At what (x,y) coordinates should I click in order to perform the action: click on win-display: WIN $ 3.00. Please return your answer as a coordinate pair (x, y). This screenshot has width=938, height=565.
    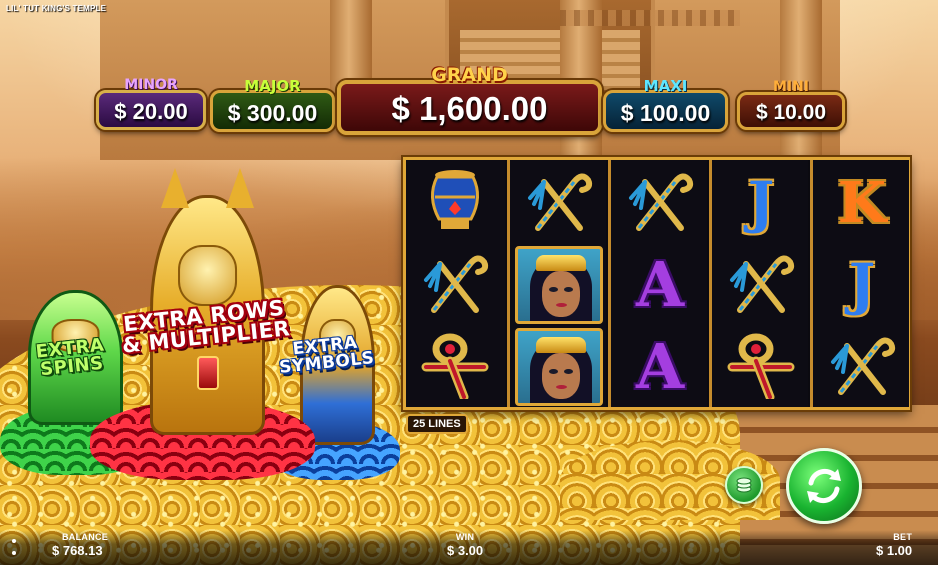
    Looking at the image, I should click on (465, 545).